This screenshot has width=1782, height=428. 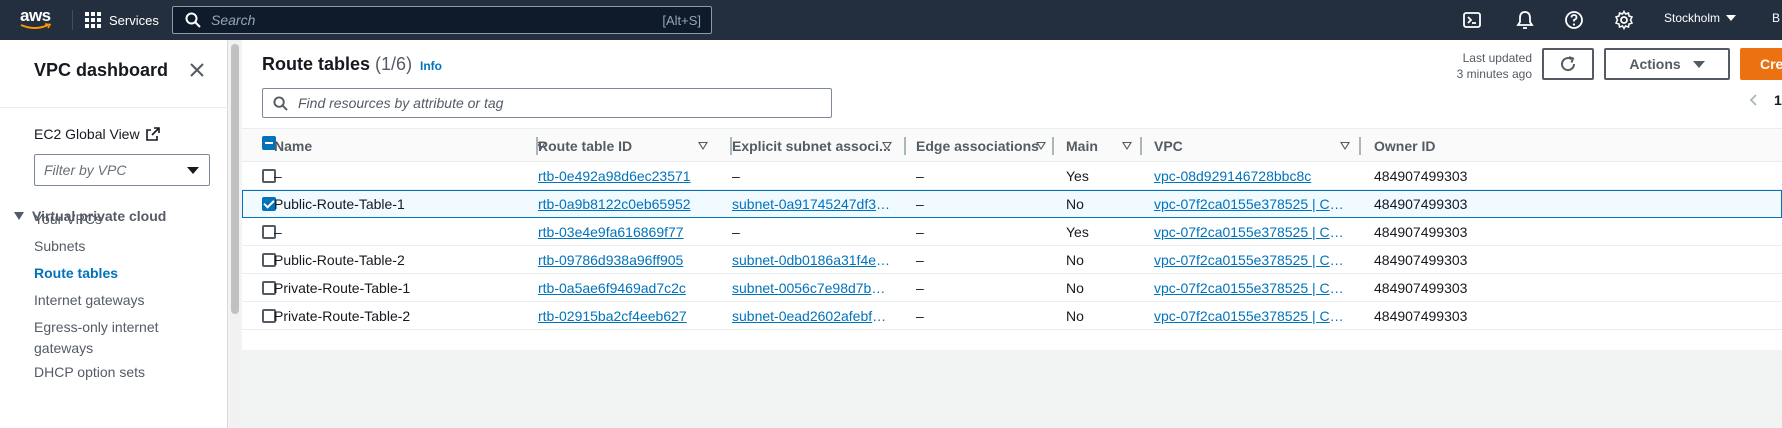 I want to click on cell-name: Private-Route-Table-2, so click(x=342, y=316).